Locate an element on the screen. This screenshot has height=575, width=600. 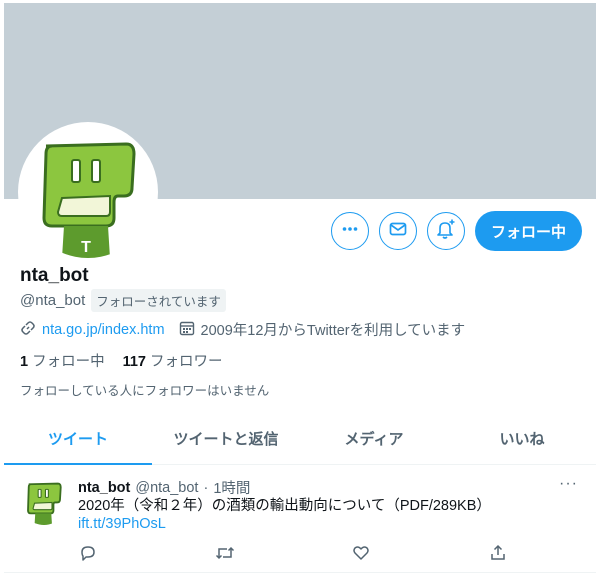
followers-stat: 117 フォロワー is located at coordinates (173, 360).